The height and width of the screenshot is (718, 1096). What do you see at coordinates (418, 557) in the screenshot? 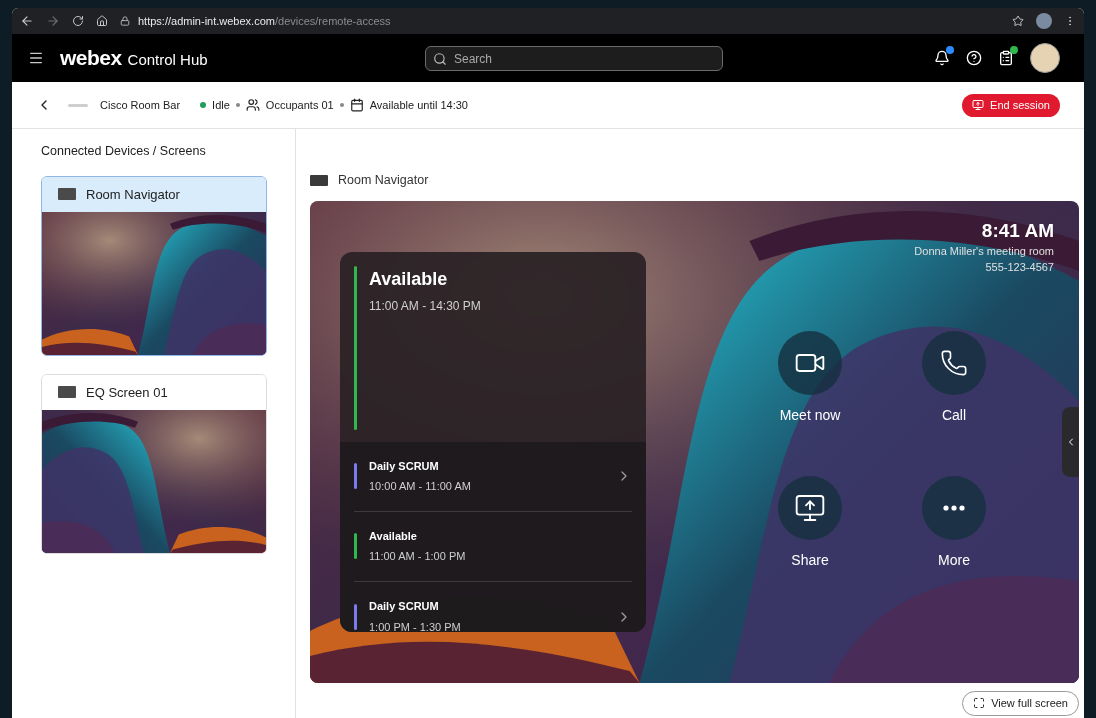
I see `meeting-time: 11:00 AM - 1:00 PM` at bounding box center [418, 557].